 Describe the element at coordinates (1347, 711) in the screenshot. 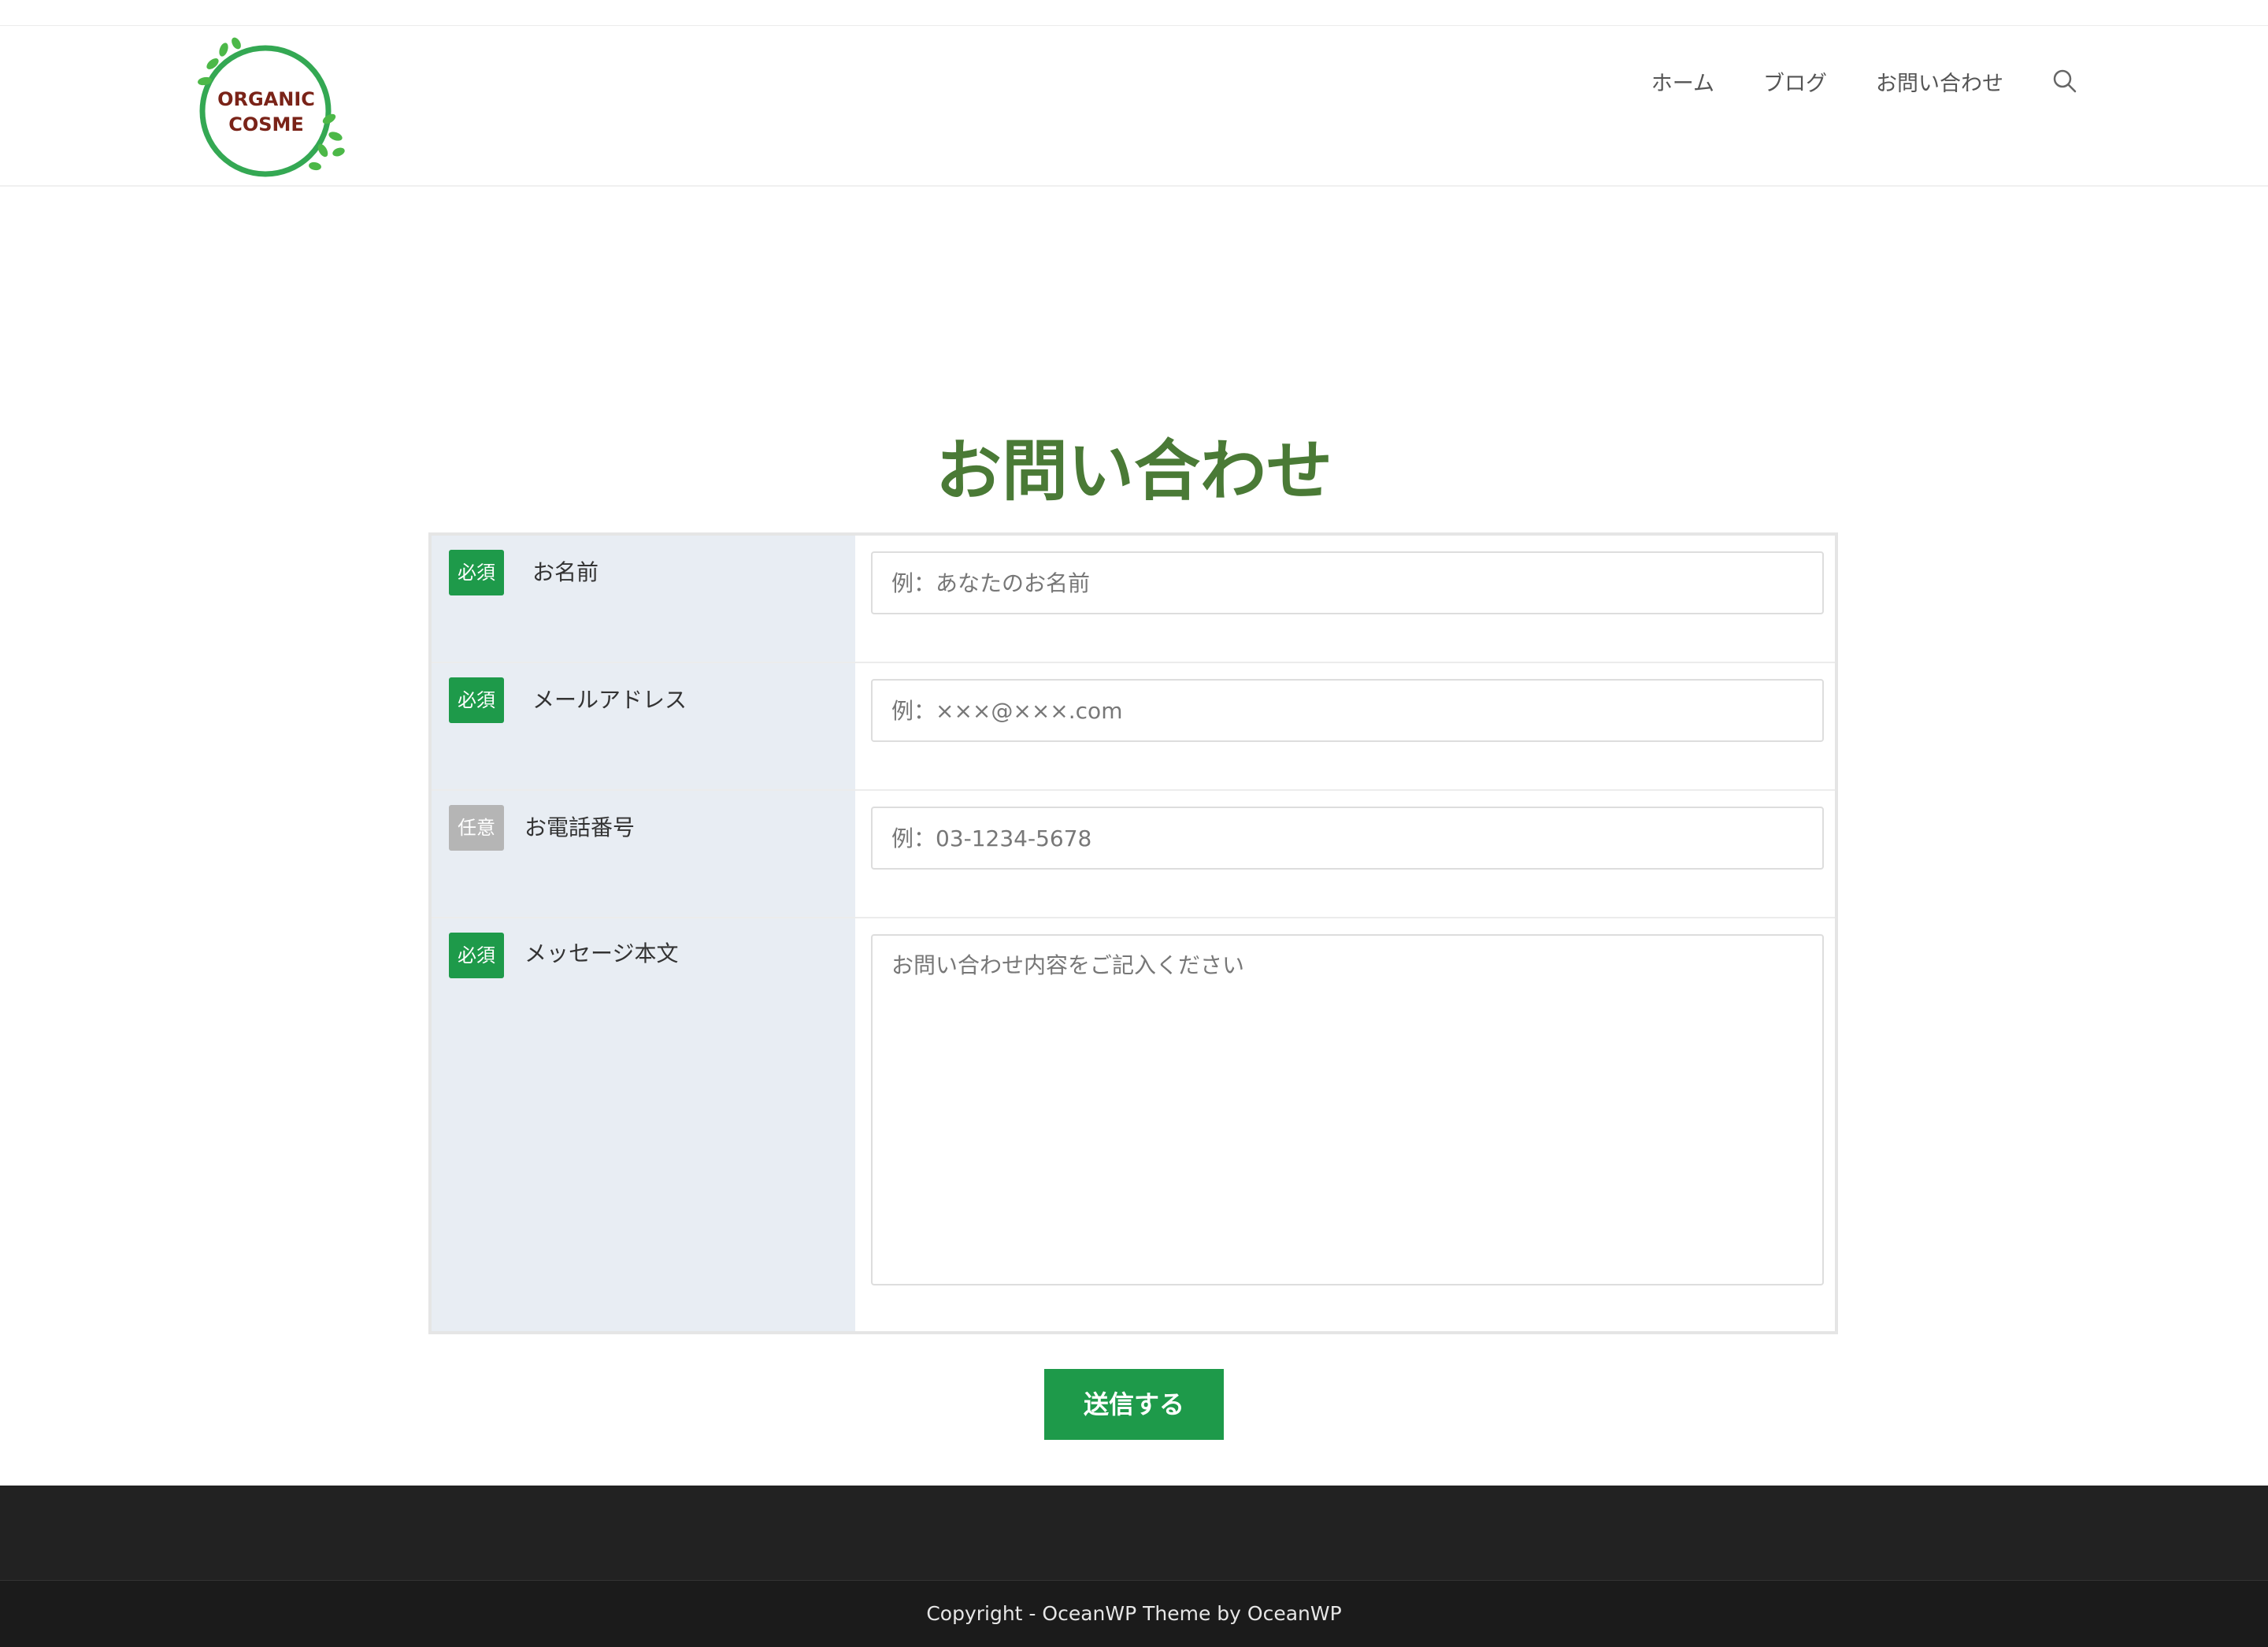

I see `email-input` at that location.